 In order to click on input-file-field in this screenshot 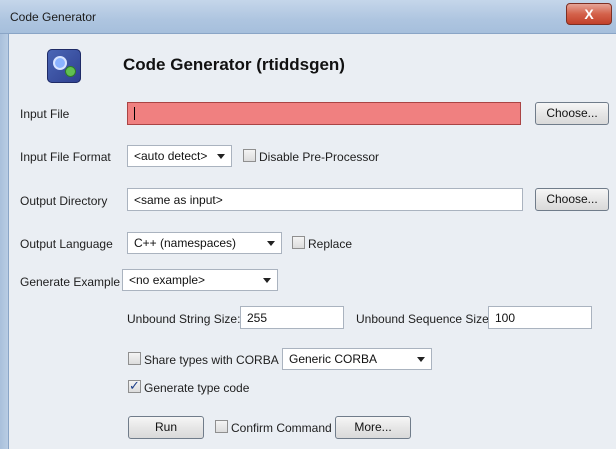, I will do `click(324, 113)`.